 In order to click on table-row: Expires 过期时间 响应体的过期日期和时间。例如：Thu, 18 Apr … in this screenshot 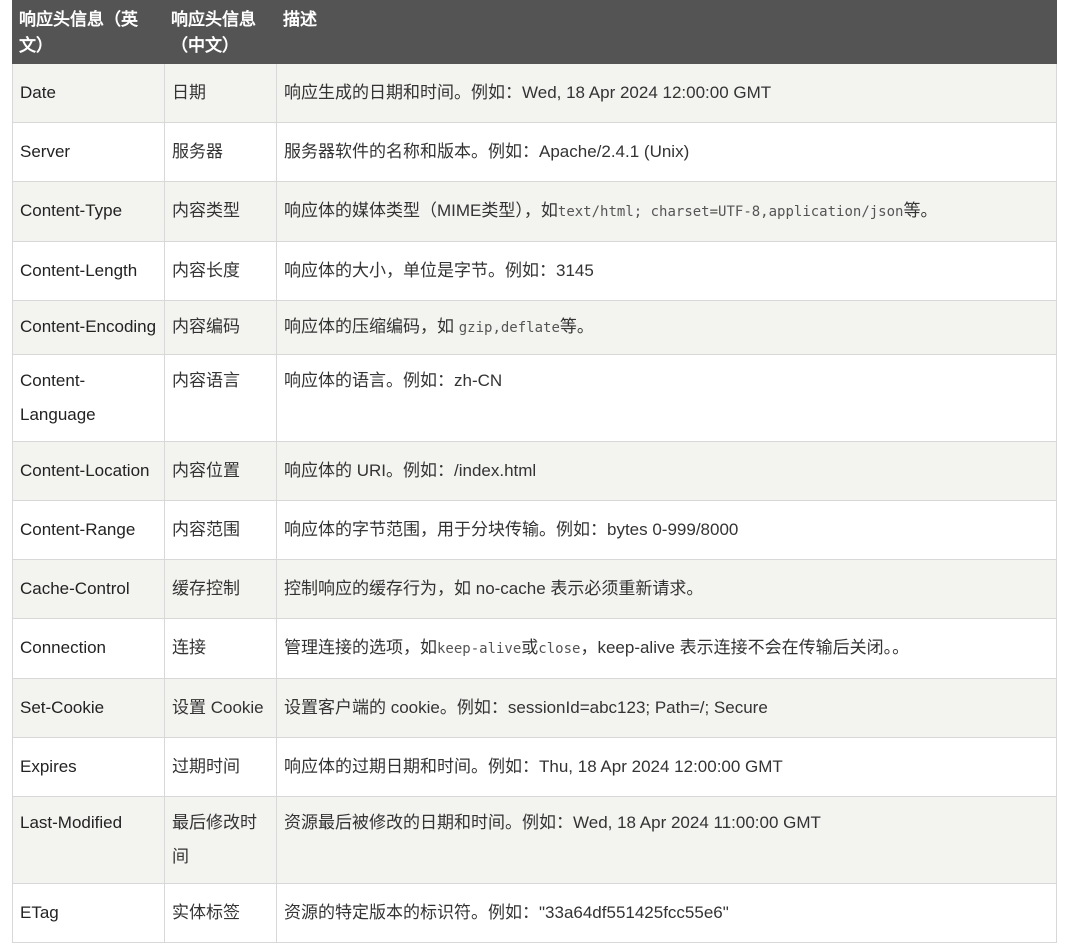, I will do `click(534, 767)`.